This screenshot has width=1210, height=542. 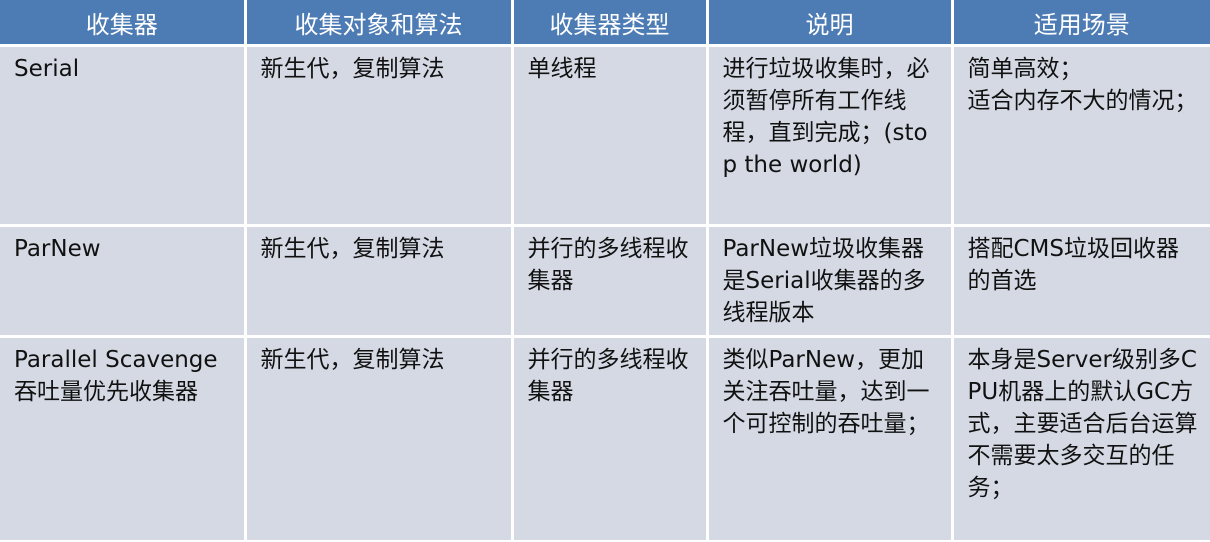 I want to click on cell-collector: Serial, so click(x=123, y=136).